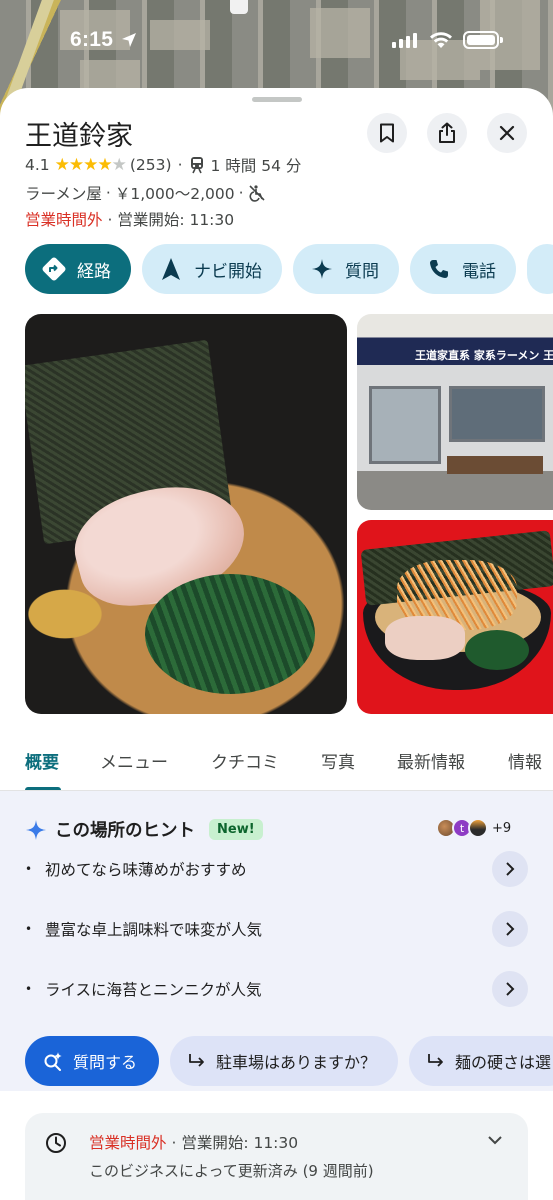  Describe the element at coordinates (231, 1171) in the screenshot. I see `hours-updated-note: このビジネスによって更新済み (9 週間前)` at that location.